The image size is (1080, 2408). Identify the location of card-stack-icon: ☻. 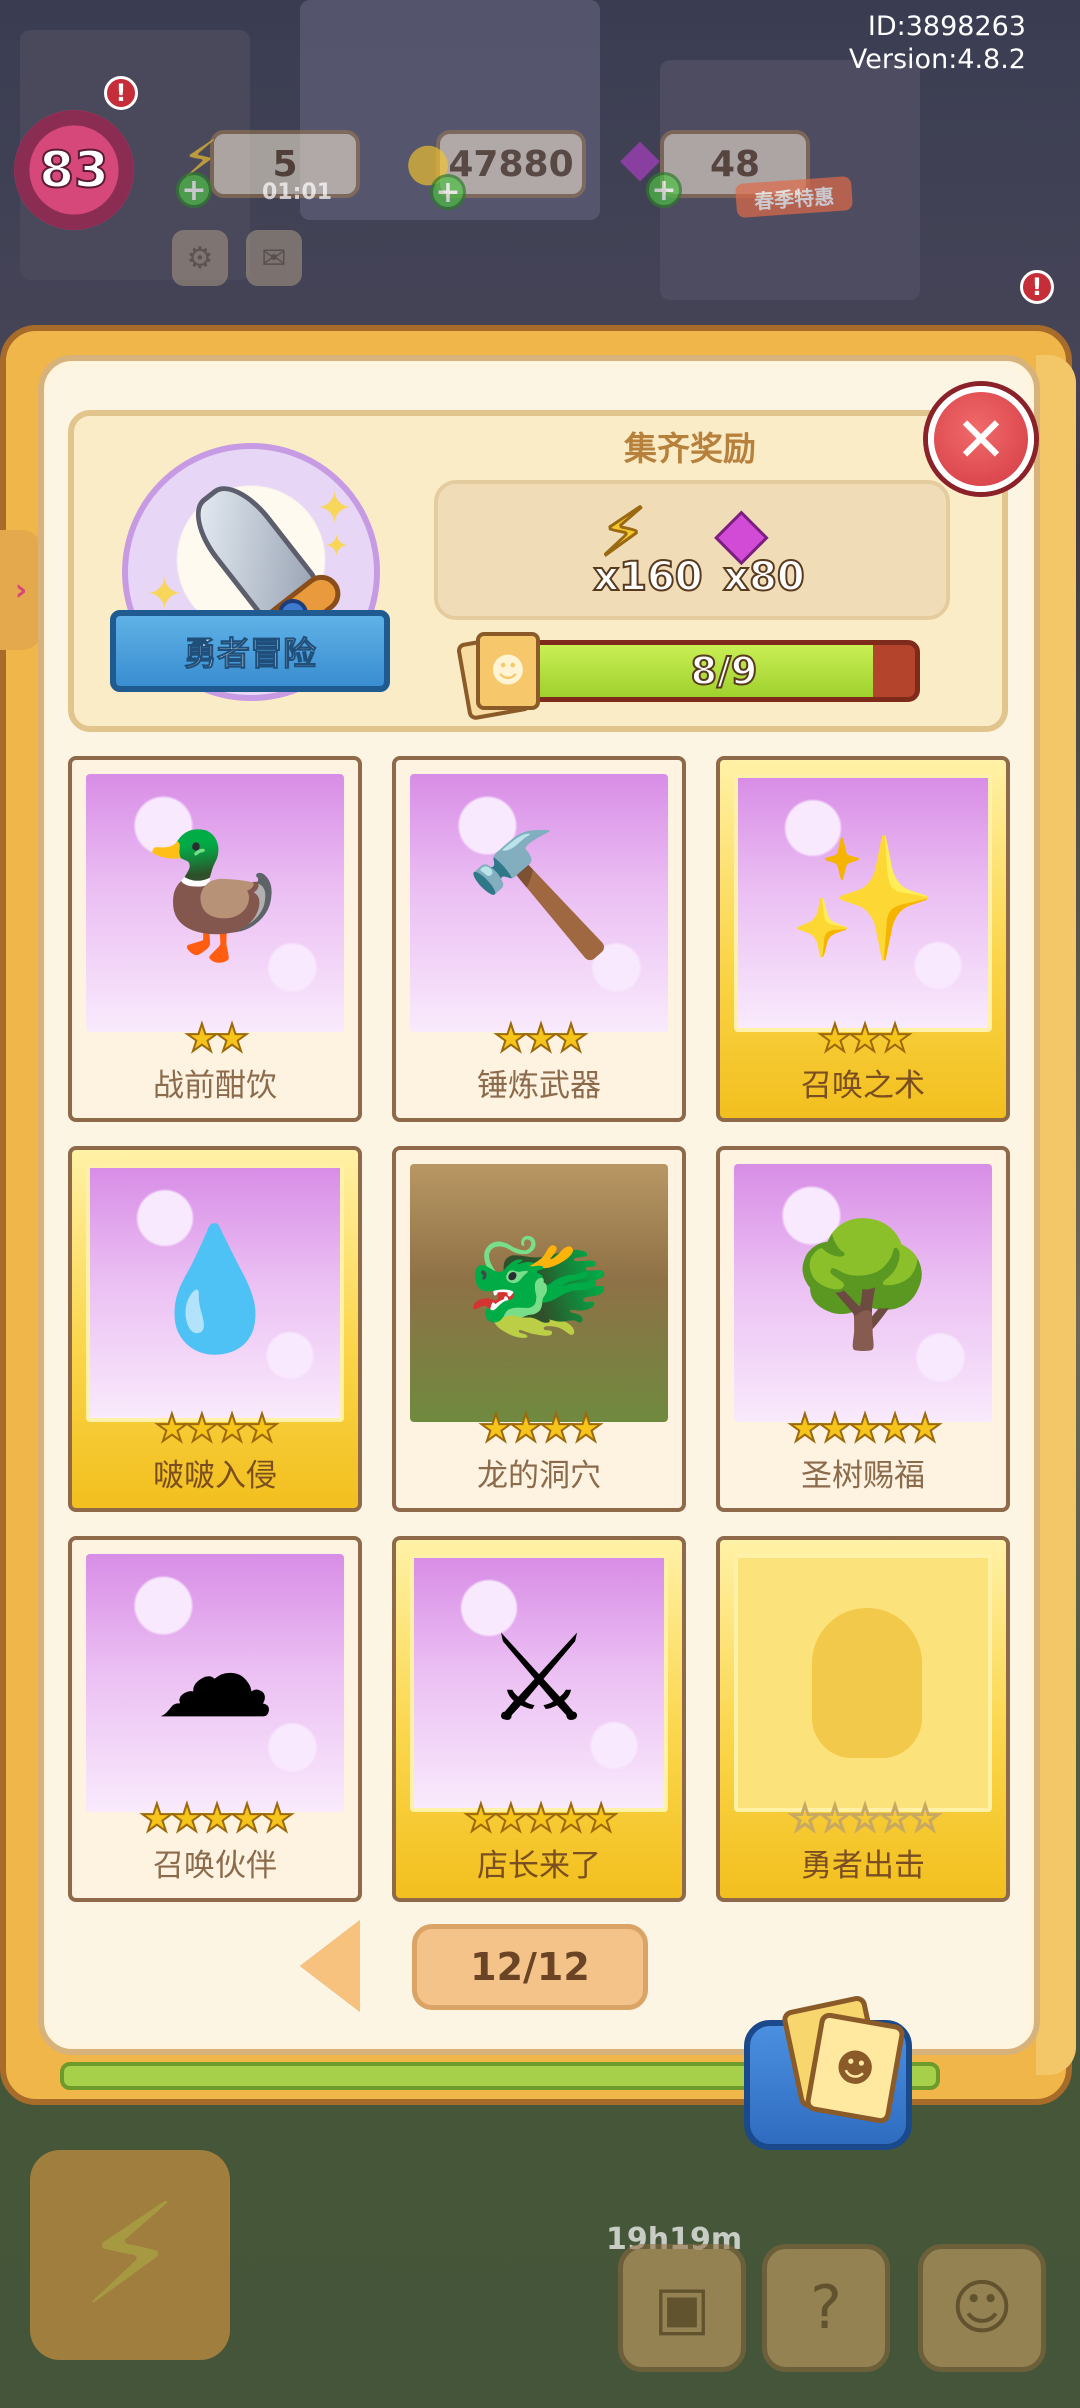
(499, 676).